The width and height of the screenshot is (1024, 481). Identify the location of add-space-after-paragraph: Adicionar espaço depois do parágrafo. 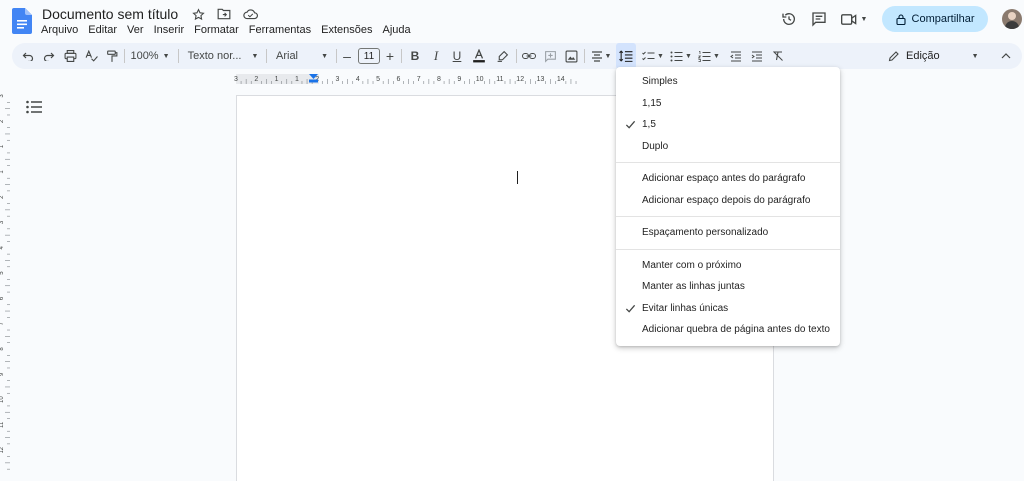
(728, 201).